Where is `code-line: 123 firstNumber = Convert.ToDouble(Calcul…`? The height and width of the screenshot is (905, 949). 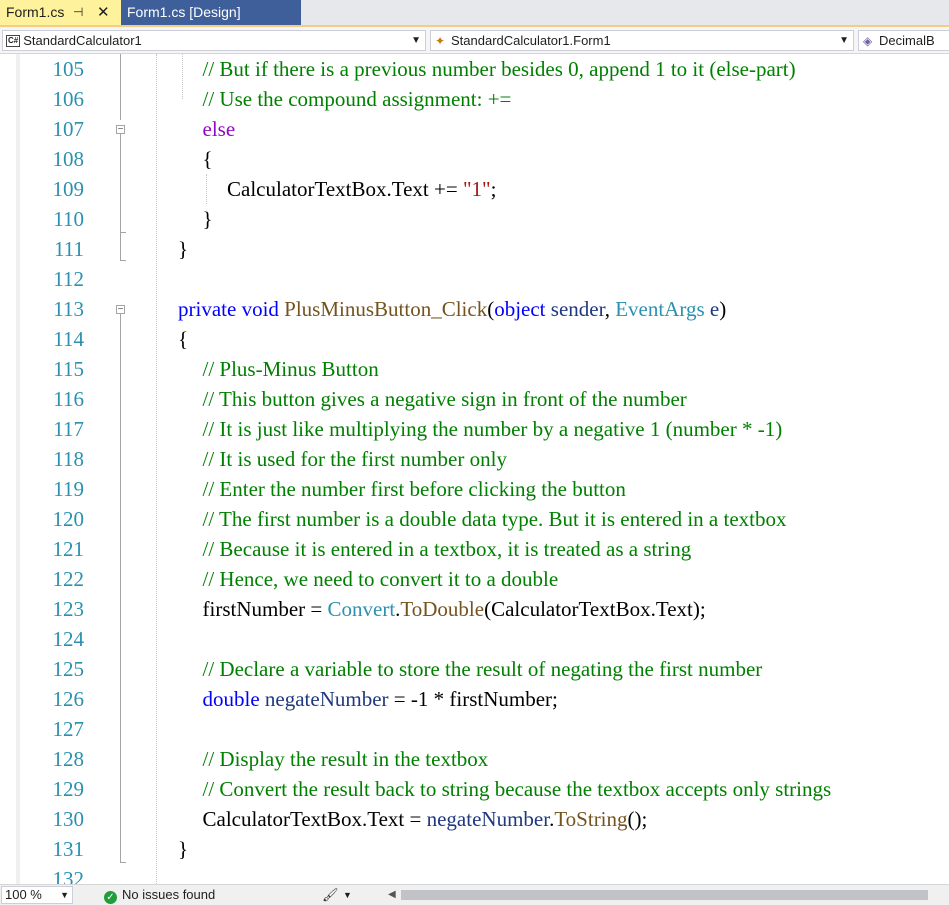
code-line: 123 firstNumber = Convert.ToDouble(Calcul… is located at coordinates (474, 609).